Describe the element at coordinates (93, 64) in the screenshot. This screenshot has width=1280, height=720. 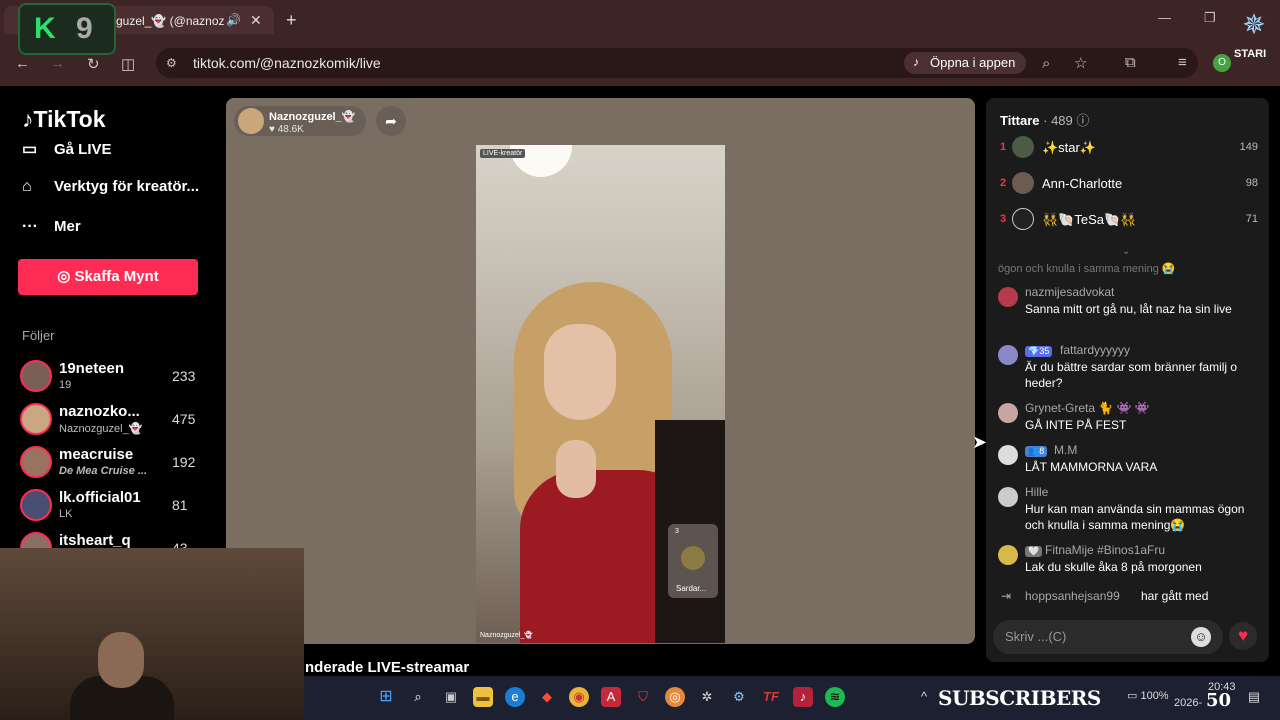
I see `reload-icon: ↻` at that location.